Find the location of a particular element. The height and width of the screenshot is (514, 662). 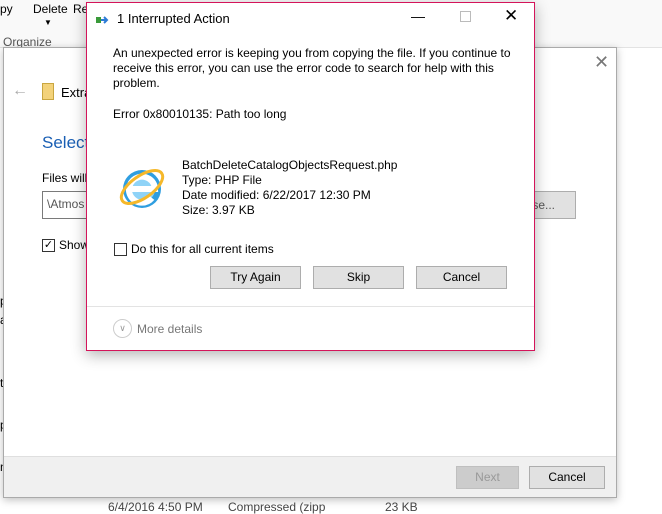

file-date: 6/4/2016 4:50 PM is located at coordinates (155, 507).